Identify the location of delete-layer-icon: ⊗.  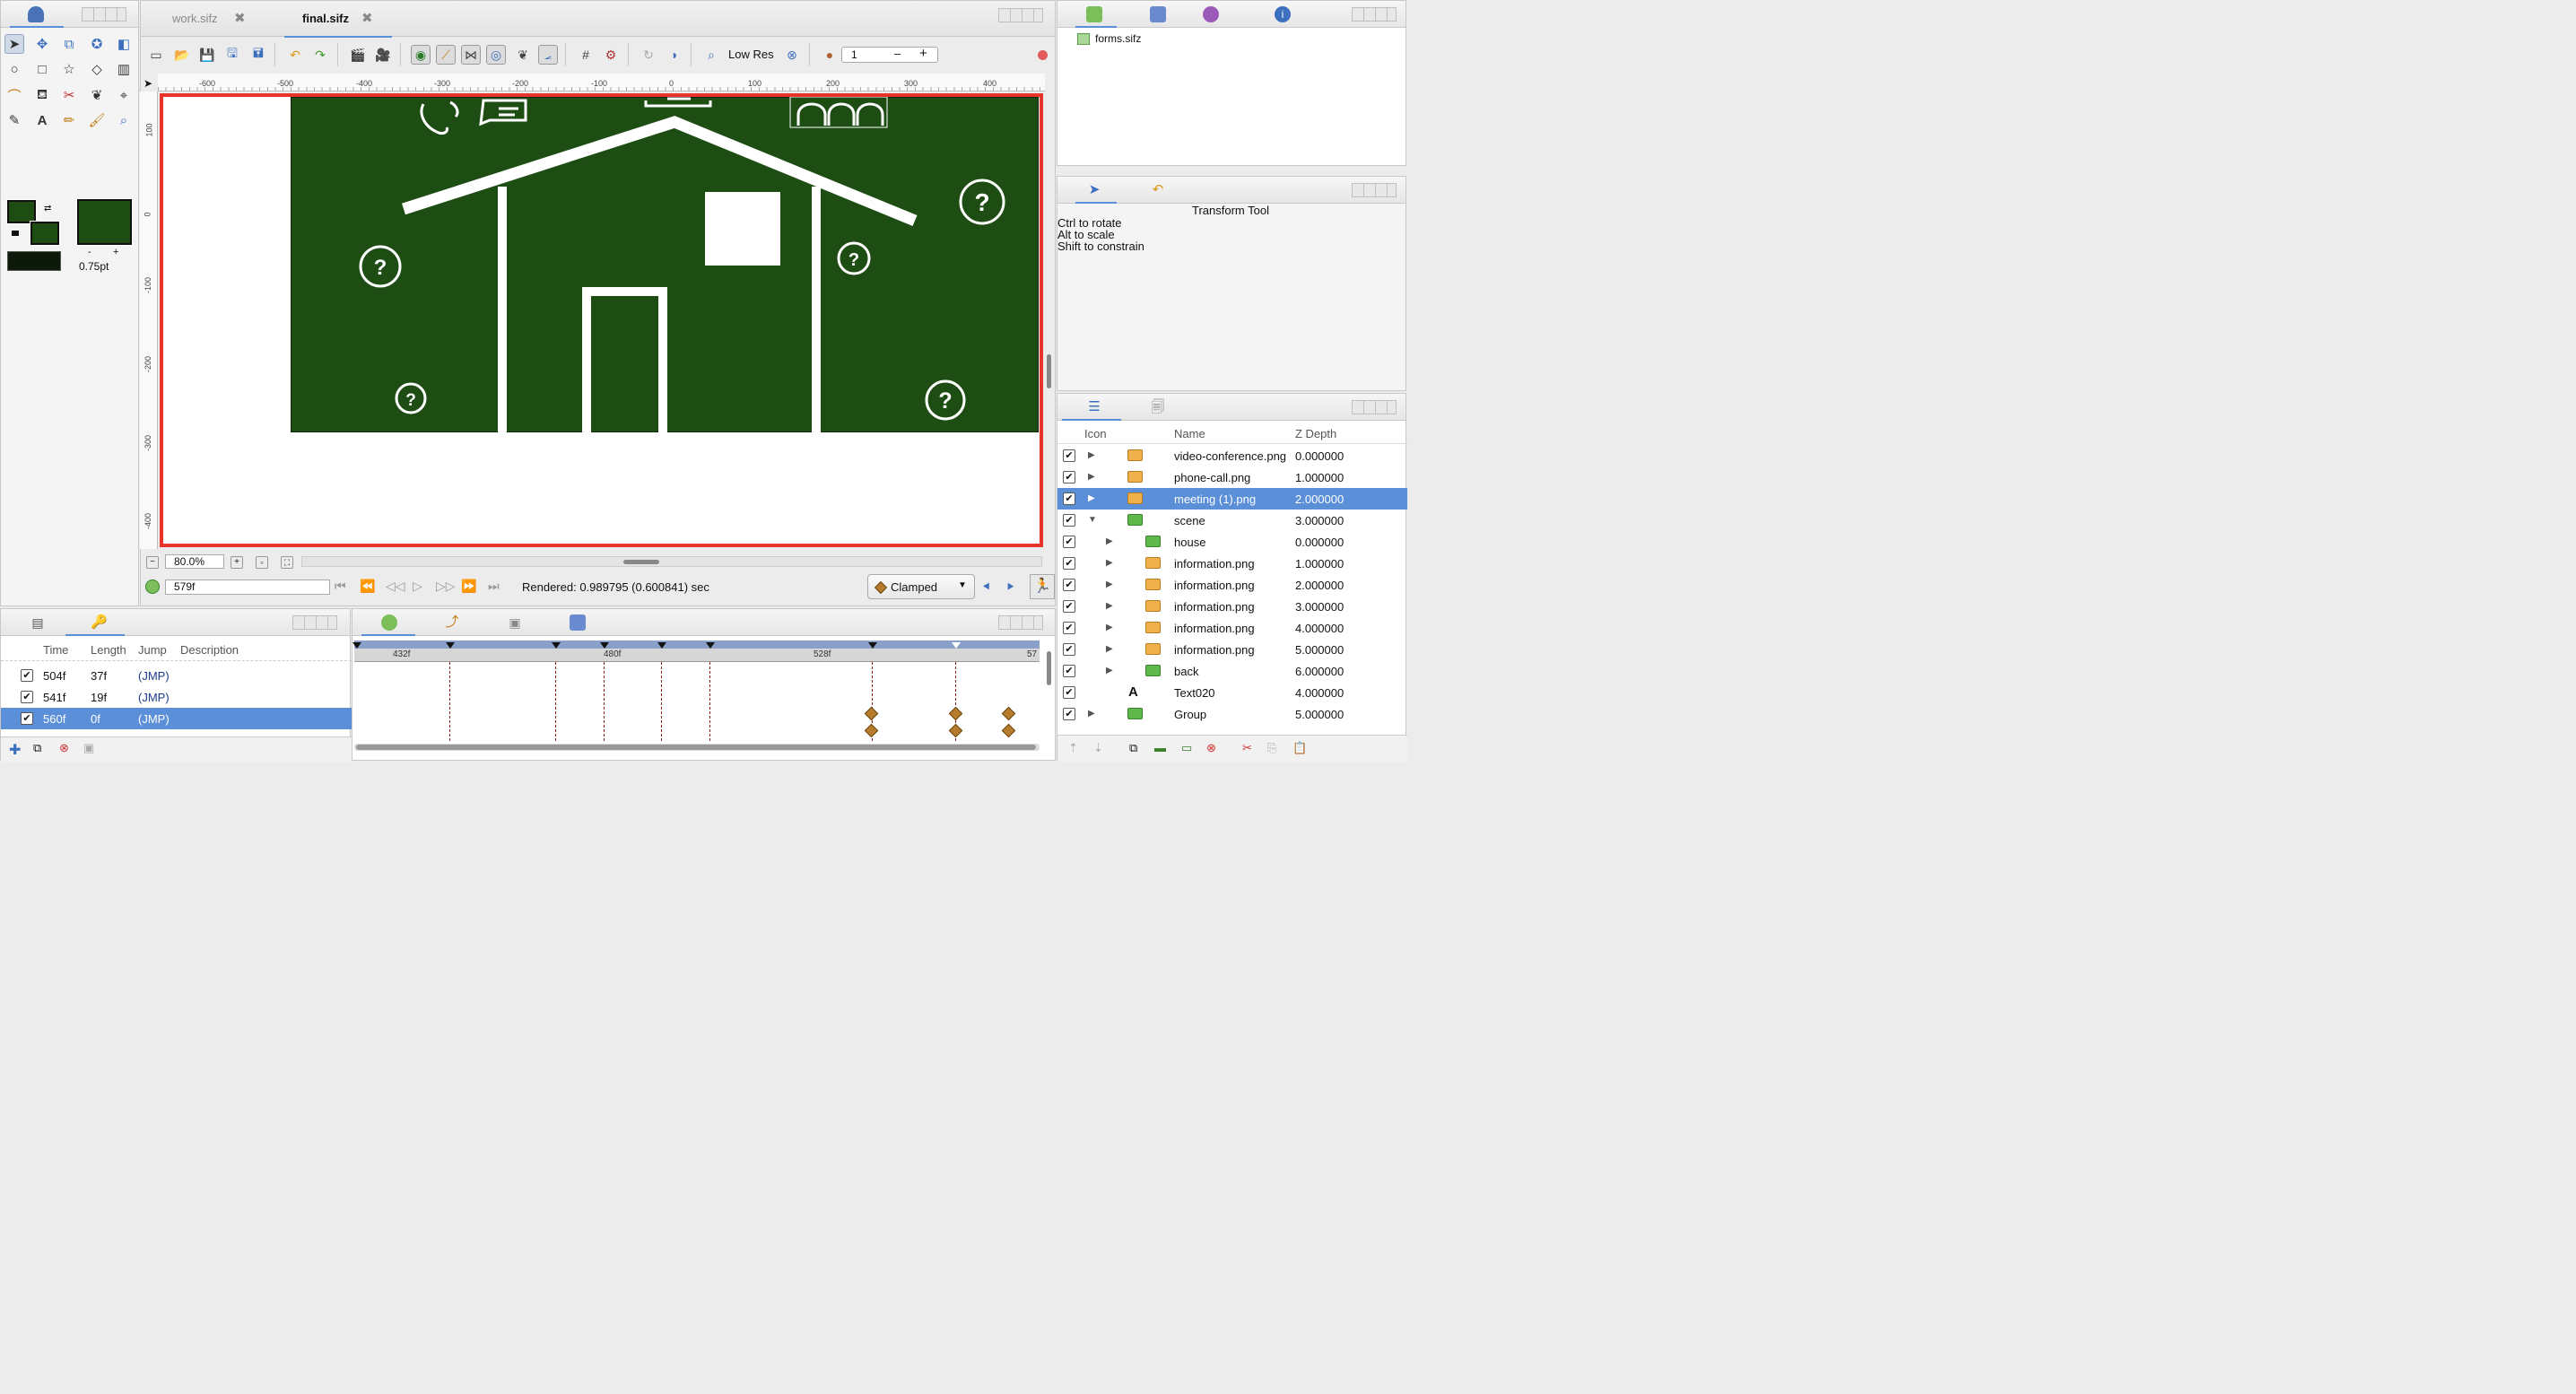
(1211, 748).